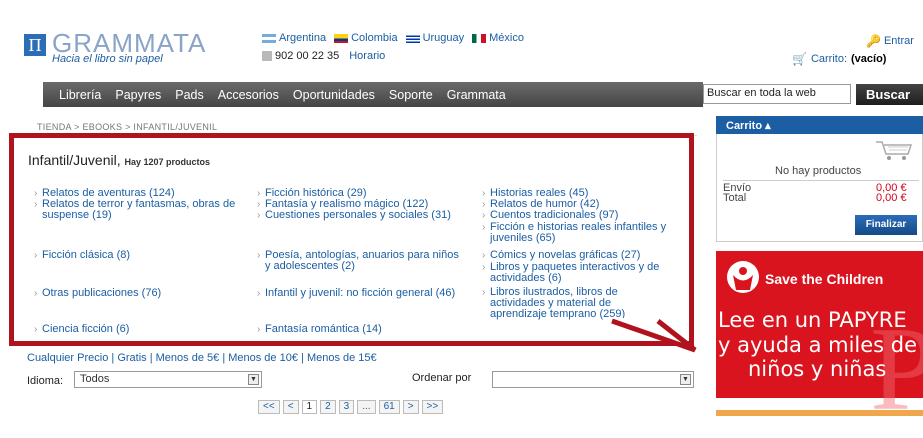 This screenshot has height=438, width=923. Describe the element at coordinates (248, 95) in the screenshot. I see `nav-item-accesorios: Accesorios` at that location.